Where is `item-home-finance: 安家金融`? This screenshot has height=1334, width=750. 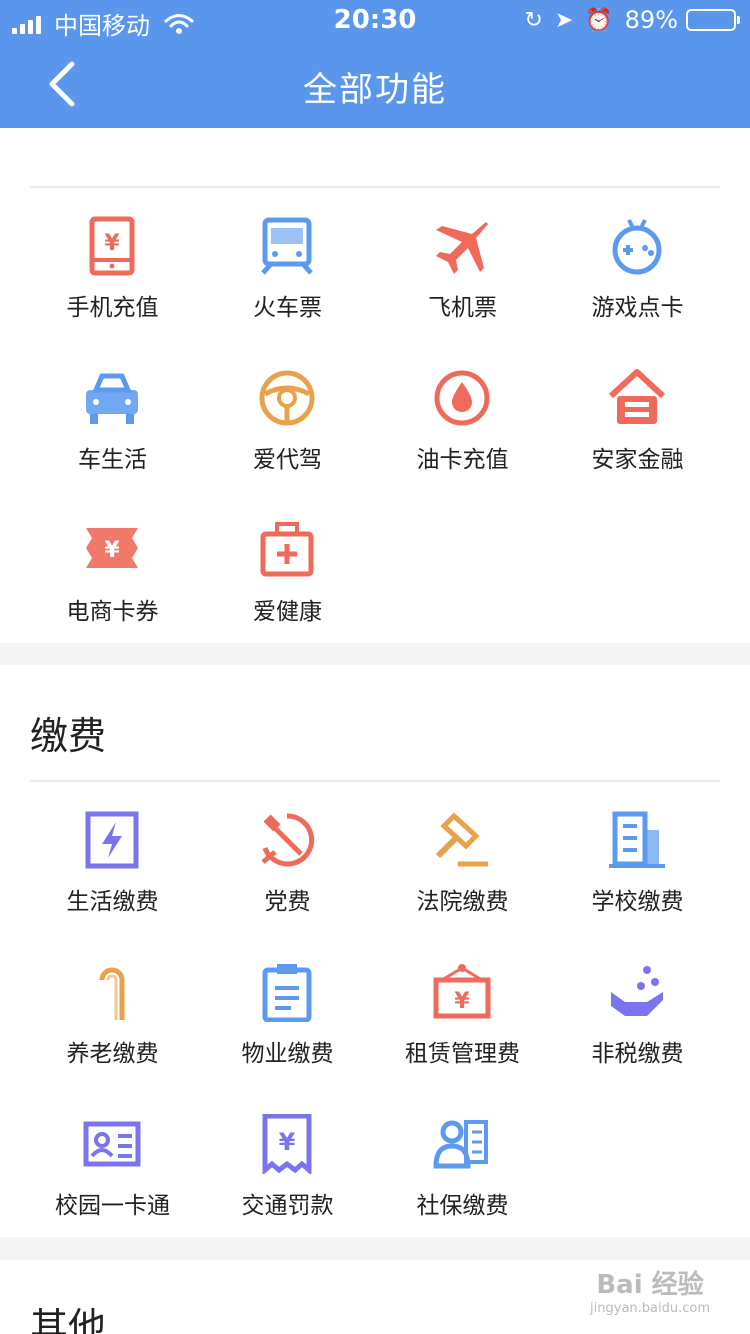 item-home-finance: 安家金融 is located at coordinates (637, 432).